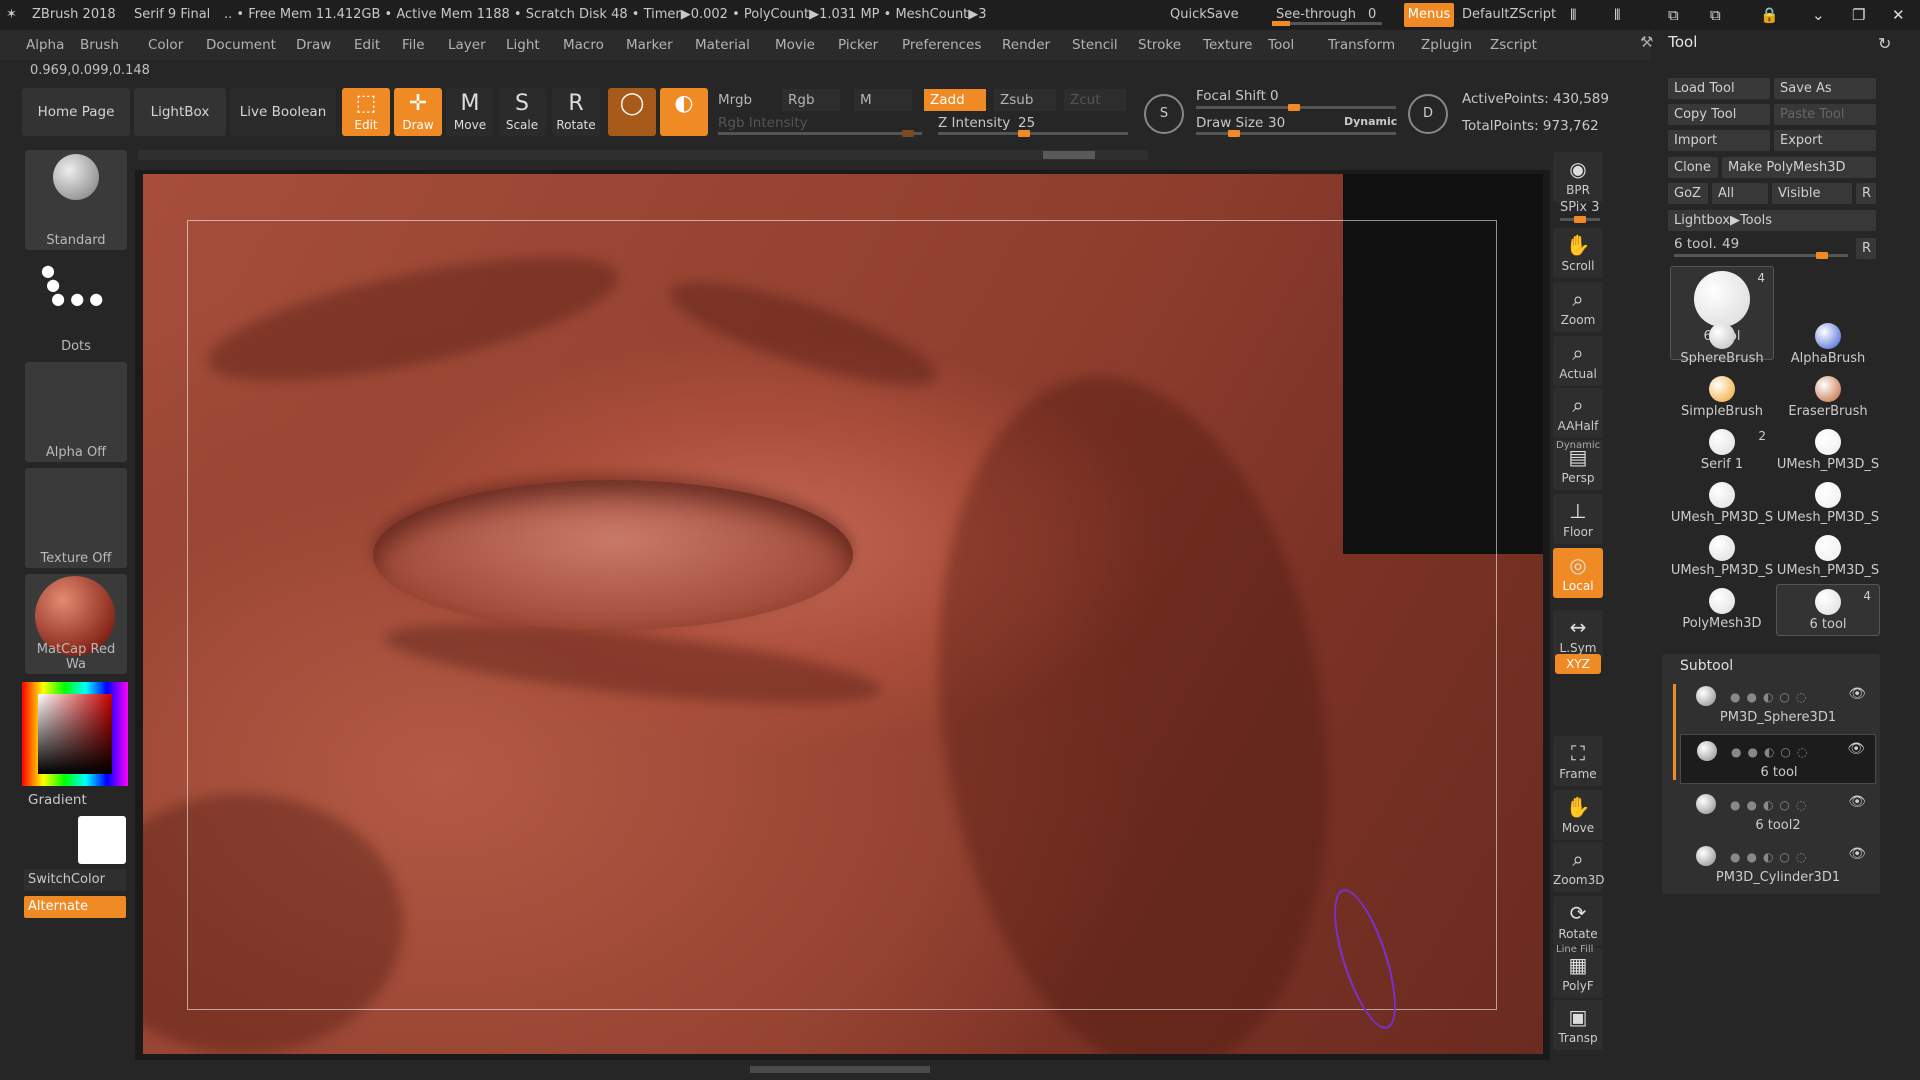 The height and width of the screenshot is (1080, 1920). Describe the element at coordinates (165, 45) in the screenshot. I see `menu-color: Color` at that location.